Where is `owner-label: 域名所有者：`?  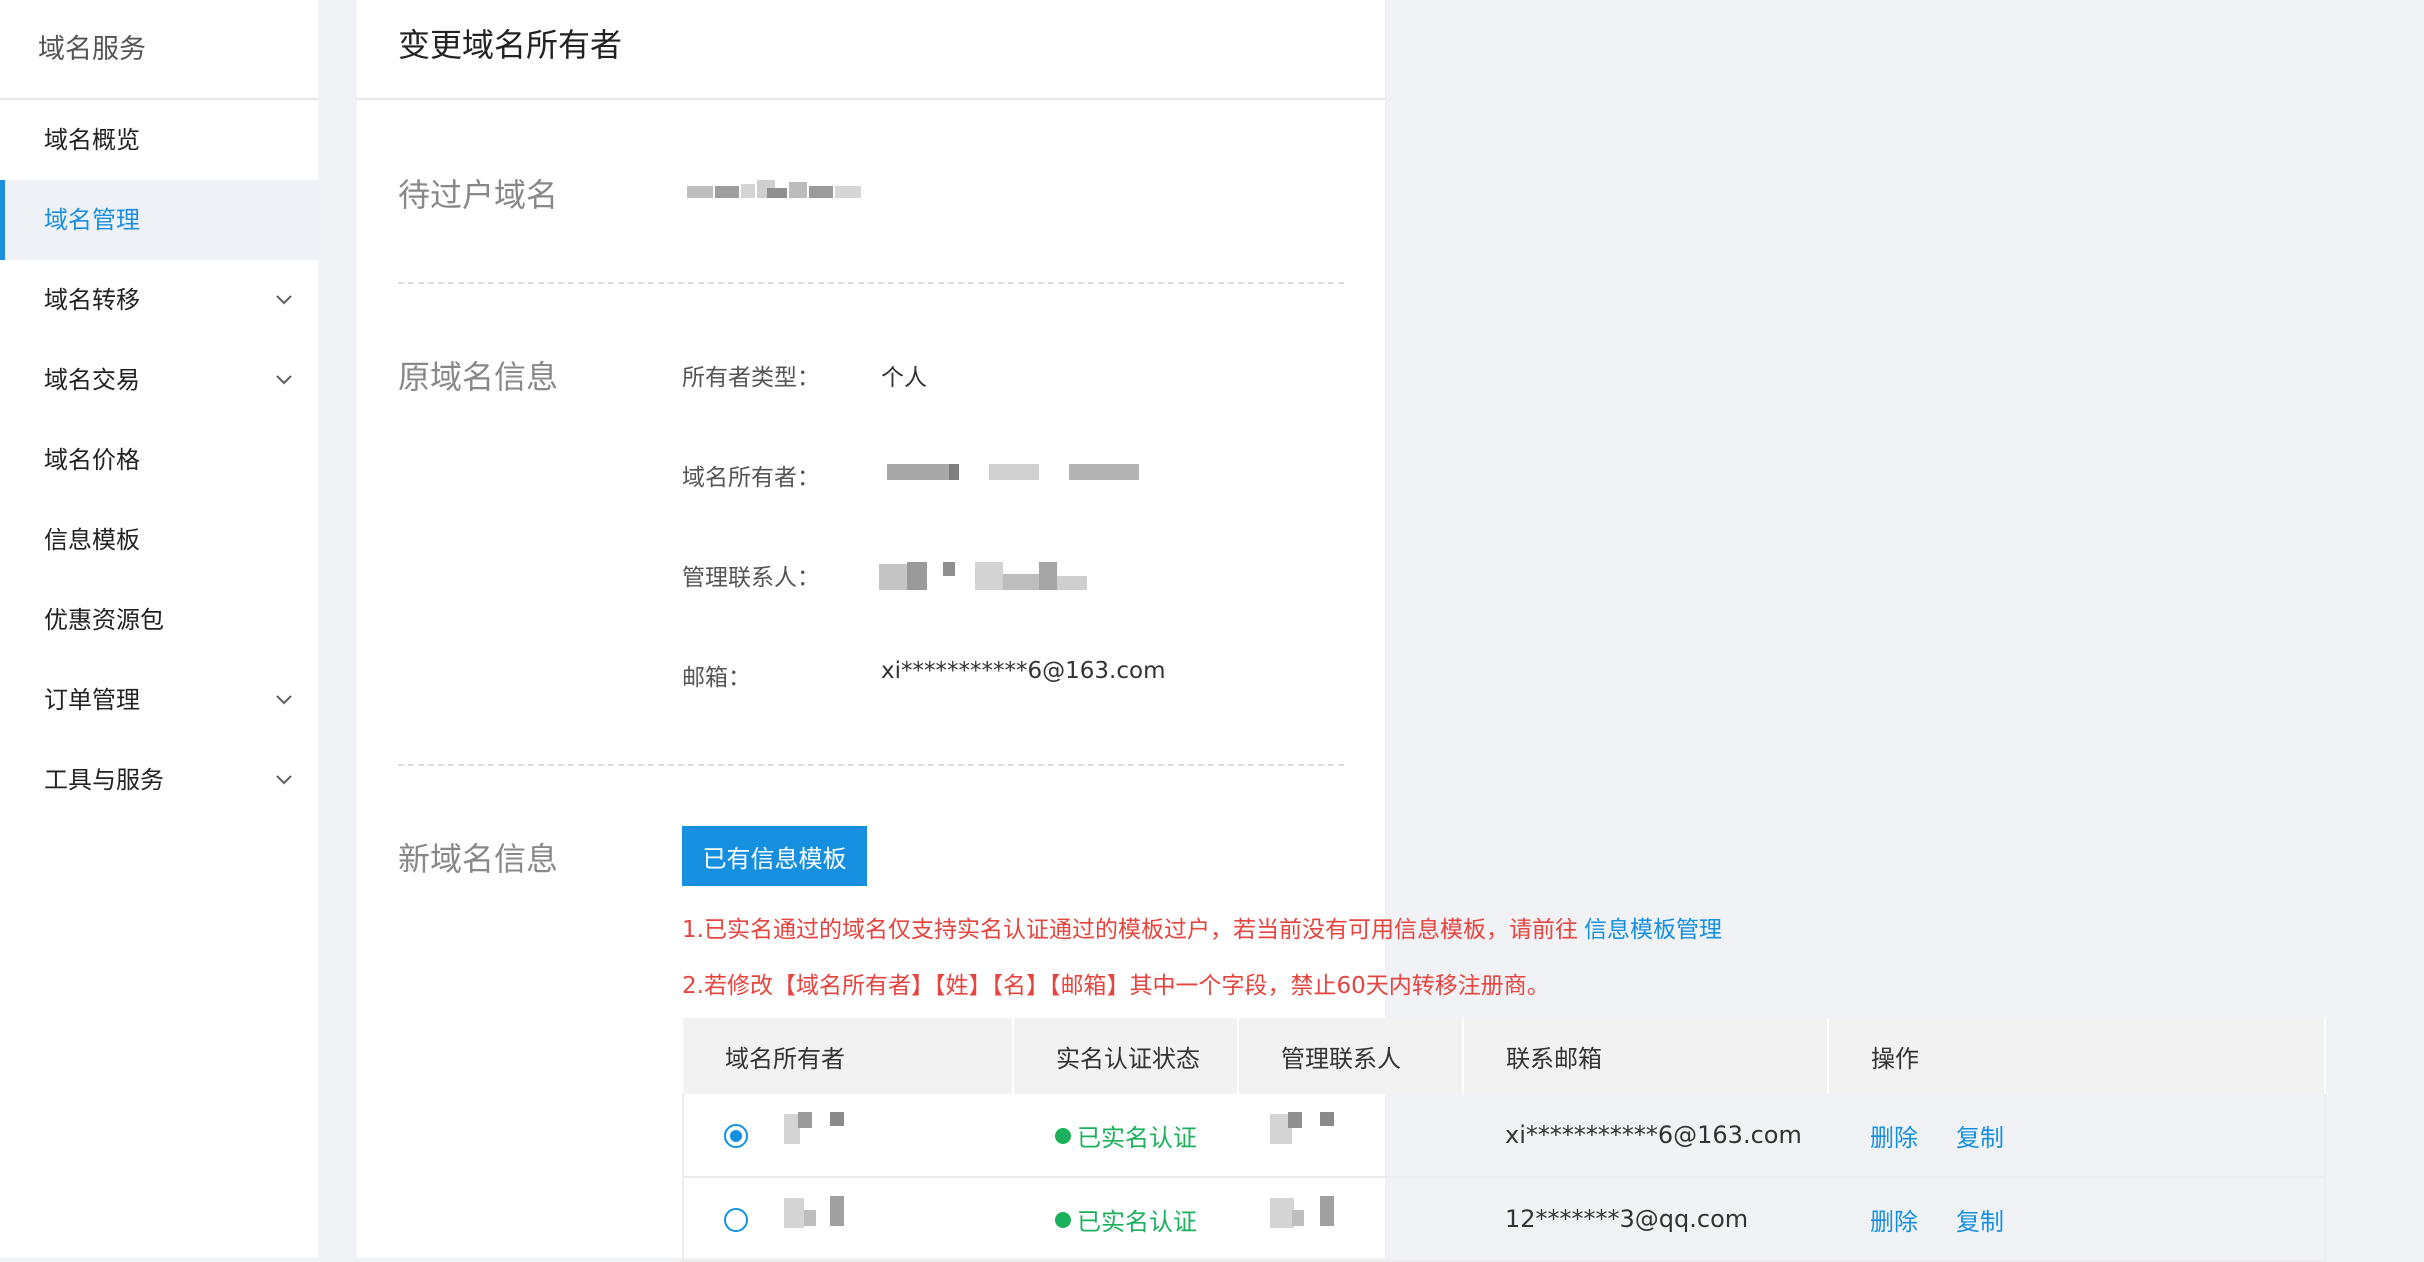 owner-label: 域名所有者： is located at coordinates (751, 478).